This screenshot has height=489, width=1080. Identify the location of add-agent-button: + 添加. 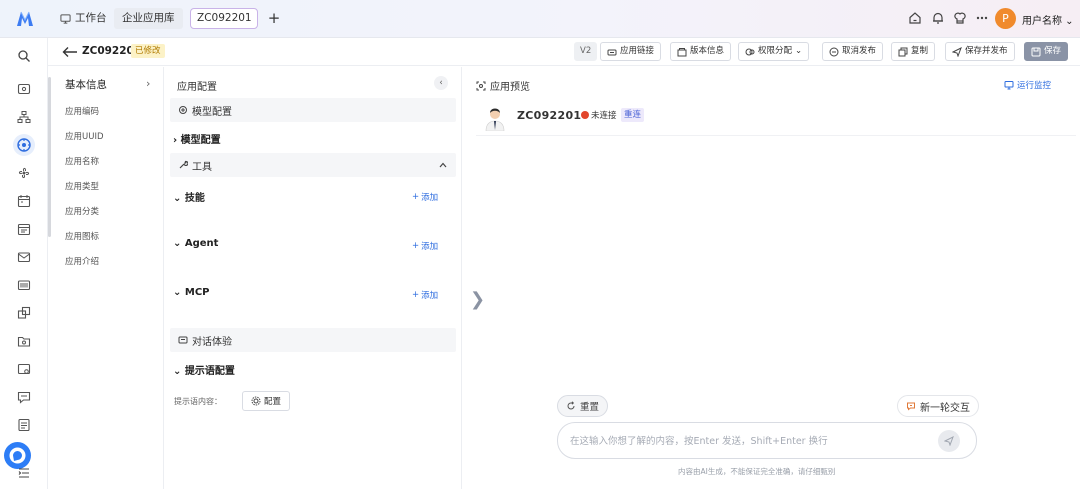
(425, 246).